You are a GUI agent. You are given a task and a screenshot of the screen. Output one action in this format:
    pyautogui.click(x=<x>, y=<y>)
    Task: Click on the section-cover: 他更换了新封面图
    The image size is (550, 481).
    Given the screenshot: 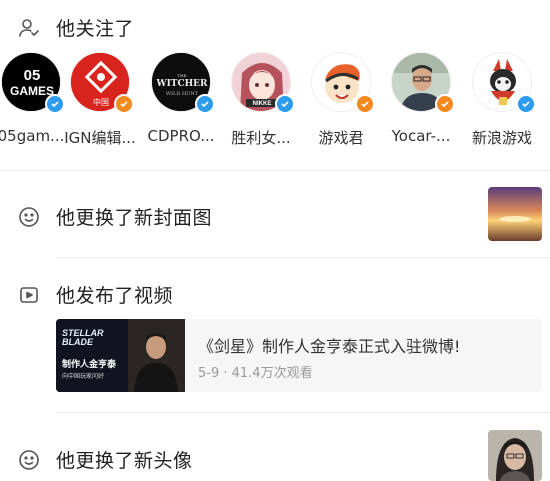 What is the action you would take?
    pyautogui.click(x=115, y=216)
    